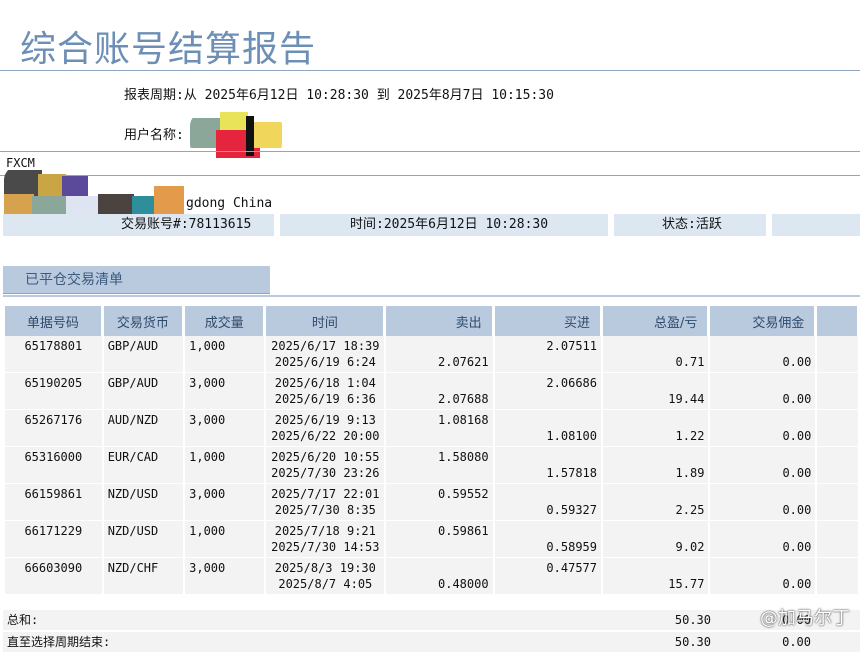  What do you see at coordinates (325, 457) in the screenshot?
I see `time-open-cell: 2025/6/20 10:55` at bounding box center [325, 457].